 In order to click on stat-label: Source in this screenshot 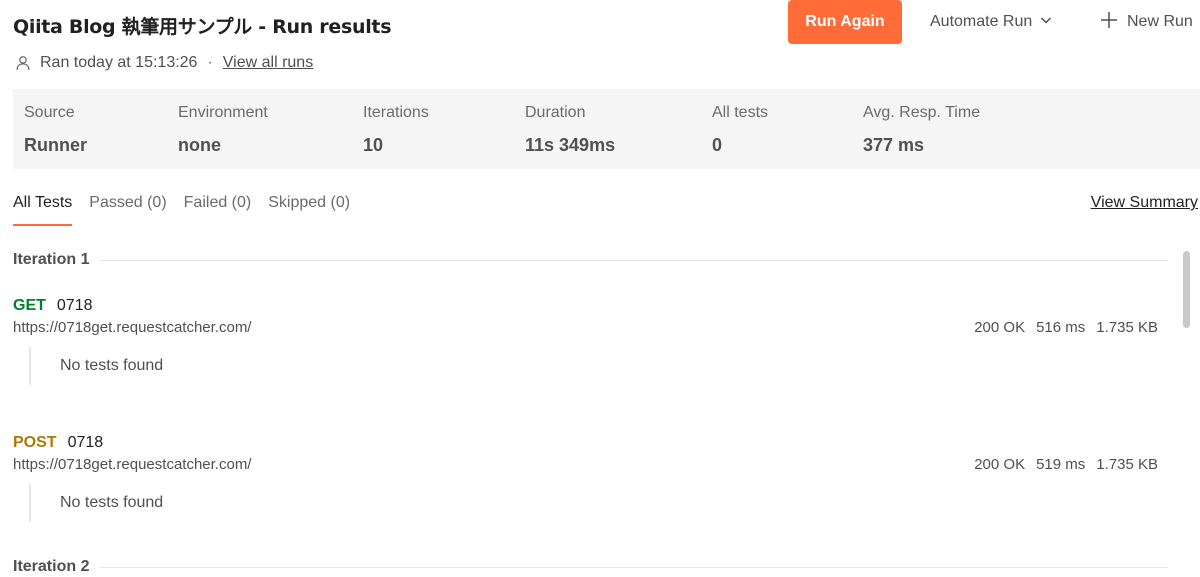, I will do `click(49, 112)`.